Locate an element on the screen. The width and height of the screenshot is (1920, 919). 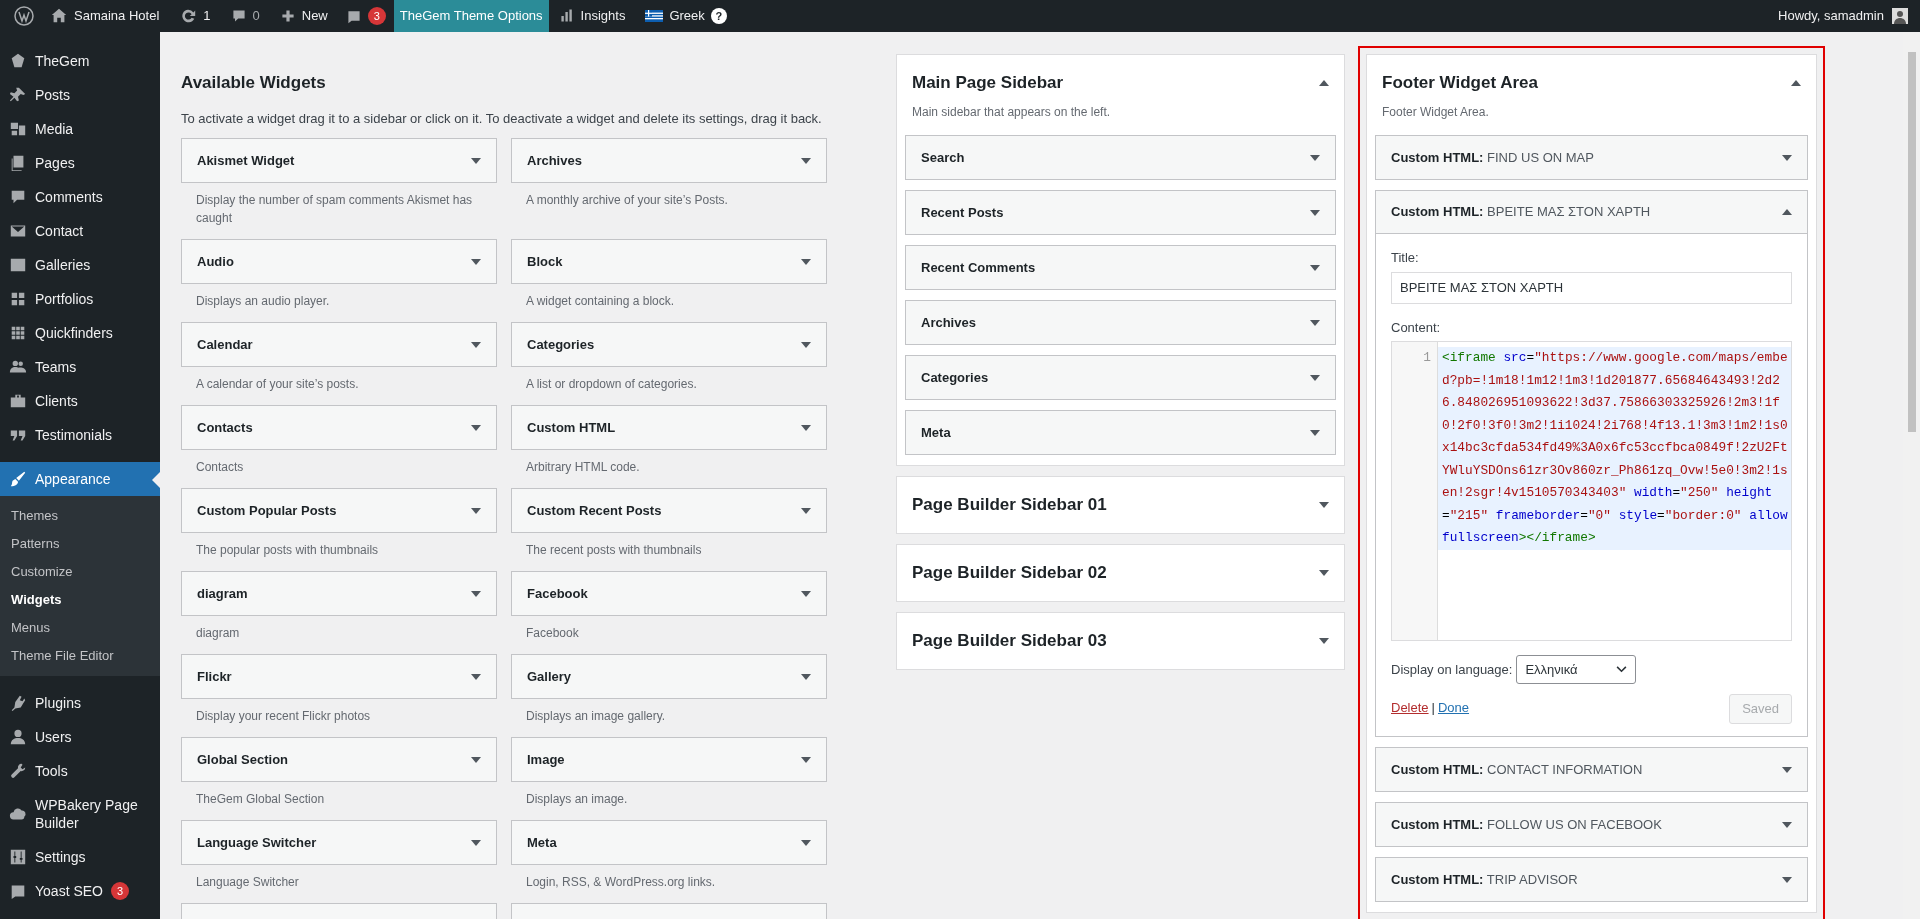
widget-card: Flickr is located at coordinates (339, 676).